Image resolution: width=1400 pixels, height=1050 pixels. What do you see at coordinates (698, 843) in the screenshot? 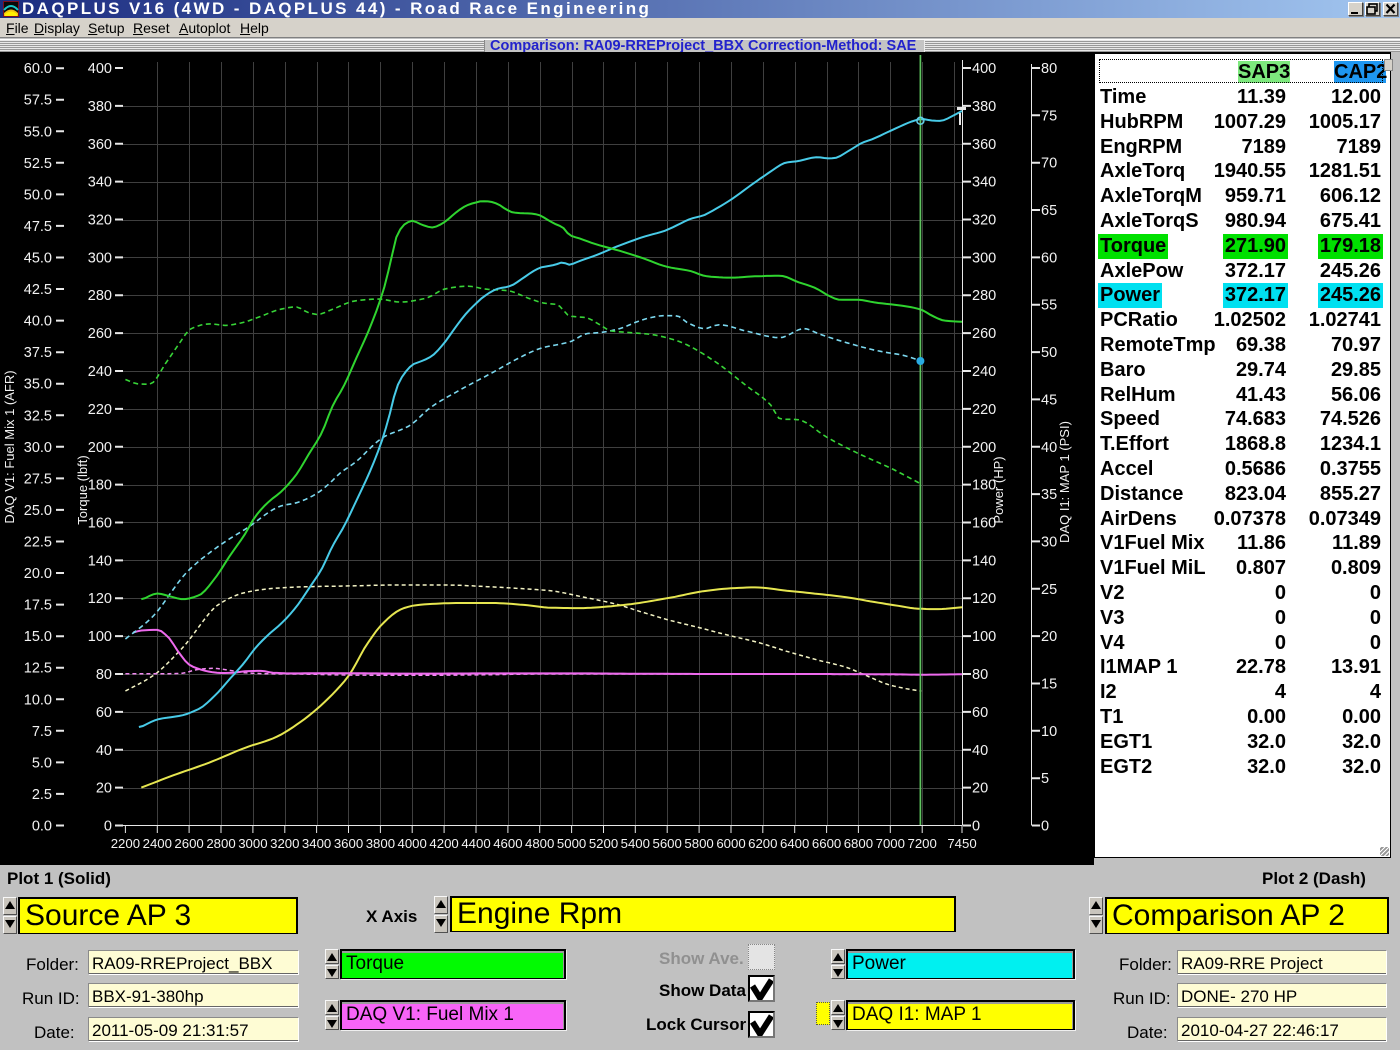
I see `svg-text: 5800` at bounding box center [698, 843].